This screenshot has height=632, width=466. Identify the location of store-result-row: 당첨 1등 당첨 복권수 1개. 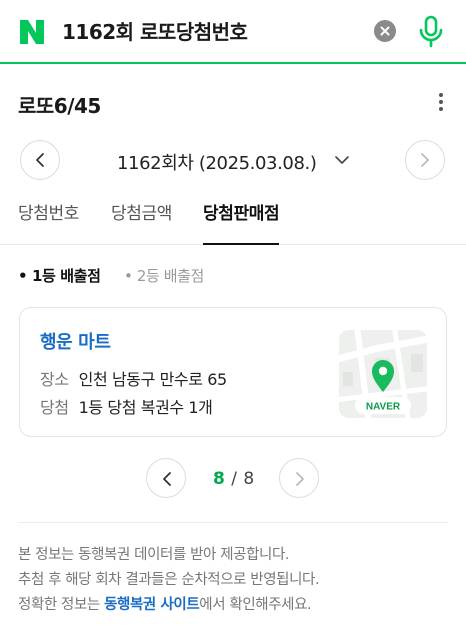
(126, 406).